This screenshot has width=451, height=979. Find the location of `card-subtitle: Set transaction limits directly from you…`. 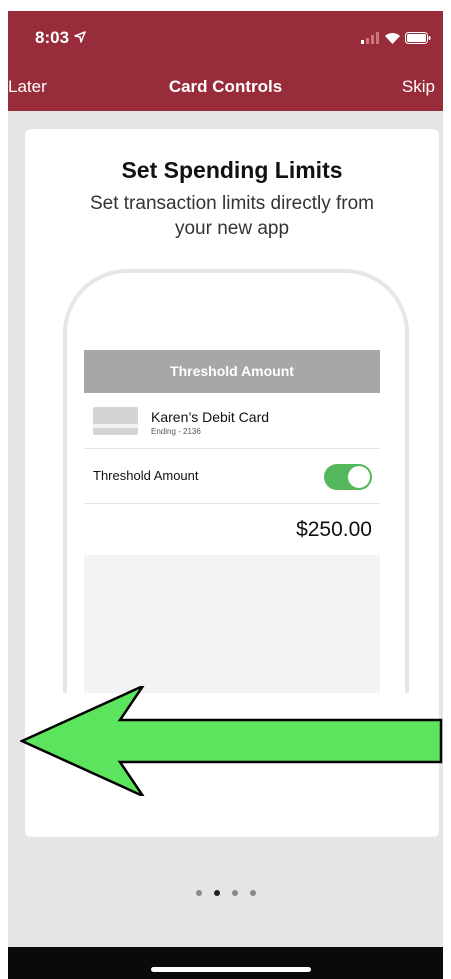

card-subtitle: Set transaction limits directly from you… is located at coordinates (232, 216).